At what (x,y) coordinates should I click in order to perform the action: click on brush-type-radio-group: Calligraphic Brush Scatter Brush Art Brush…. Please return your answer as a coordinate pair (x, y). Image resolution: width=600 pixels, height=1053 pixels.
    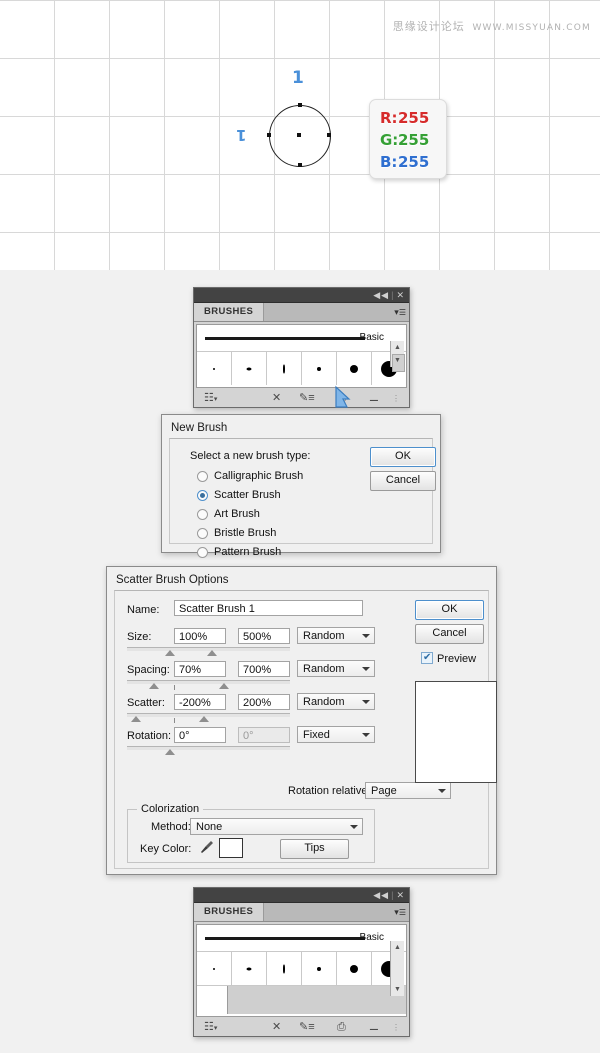
    Looking at the image, I should click on (250, 517).